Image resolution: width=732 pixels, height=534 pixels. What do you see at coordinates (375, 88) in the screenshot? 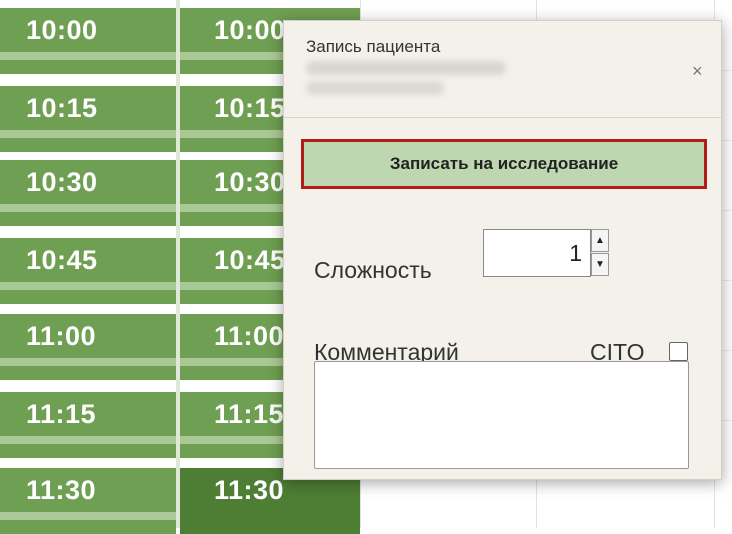
I see `blurred-patient-details` at bounding box center [375, 88].